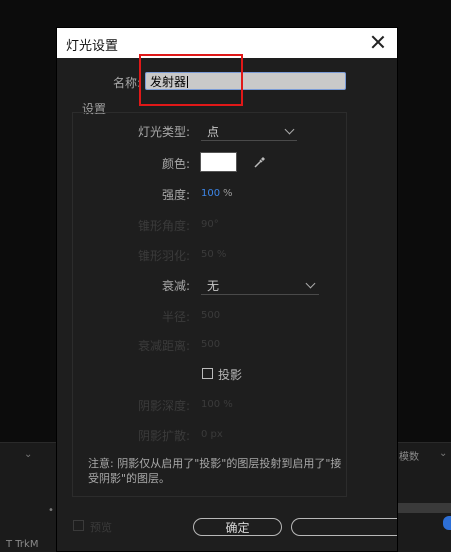 This screenshot has height=552, width=451. What do you see at coordinates (212, 434) in the screenshot?
I see `shadow-diffusion-value: 0 px` at bounding box center [212, 434].